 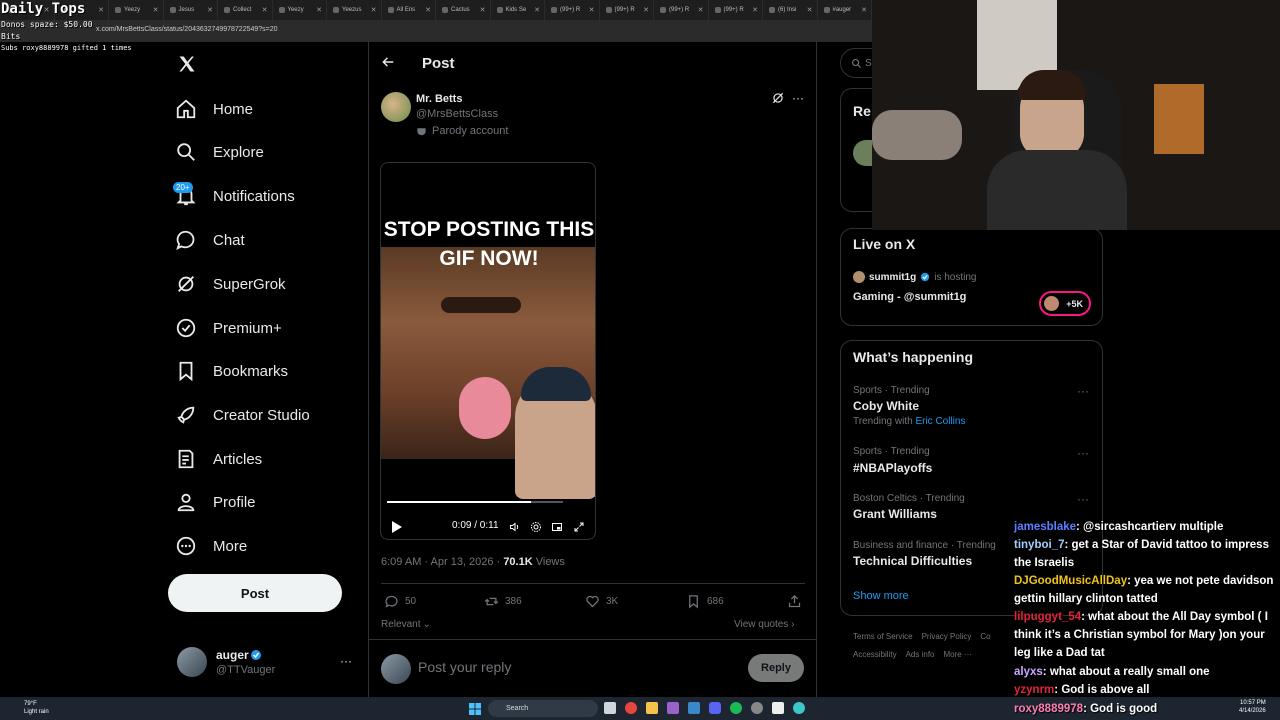 I want to click on footer-link: Privacy Policy, so click(x=947, y=636).